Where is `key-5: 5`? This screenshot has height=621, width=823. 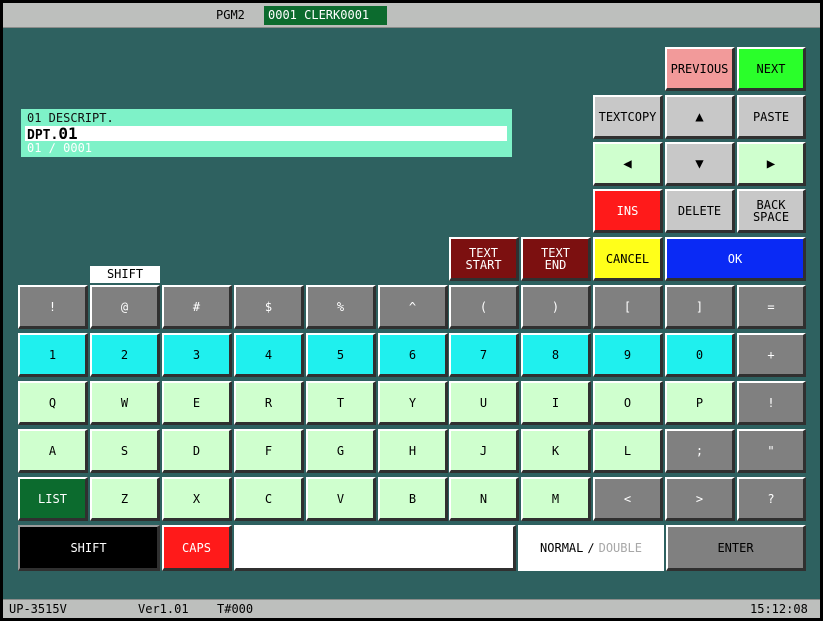
key-5: 5 is located at coordinates (341, 355).